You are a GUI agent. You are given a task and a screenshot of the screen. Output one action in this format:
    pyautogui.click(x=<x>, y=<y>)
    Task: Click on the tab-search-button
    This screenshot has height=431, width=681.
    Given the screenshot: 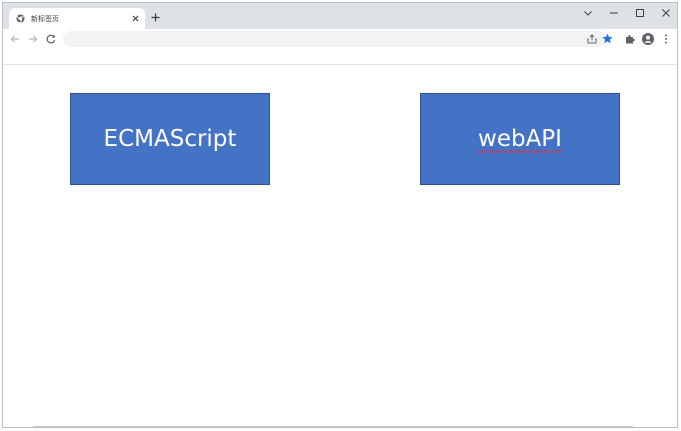 What is the action you would take?
    pyautogui.click(x=588, y=13)
    